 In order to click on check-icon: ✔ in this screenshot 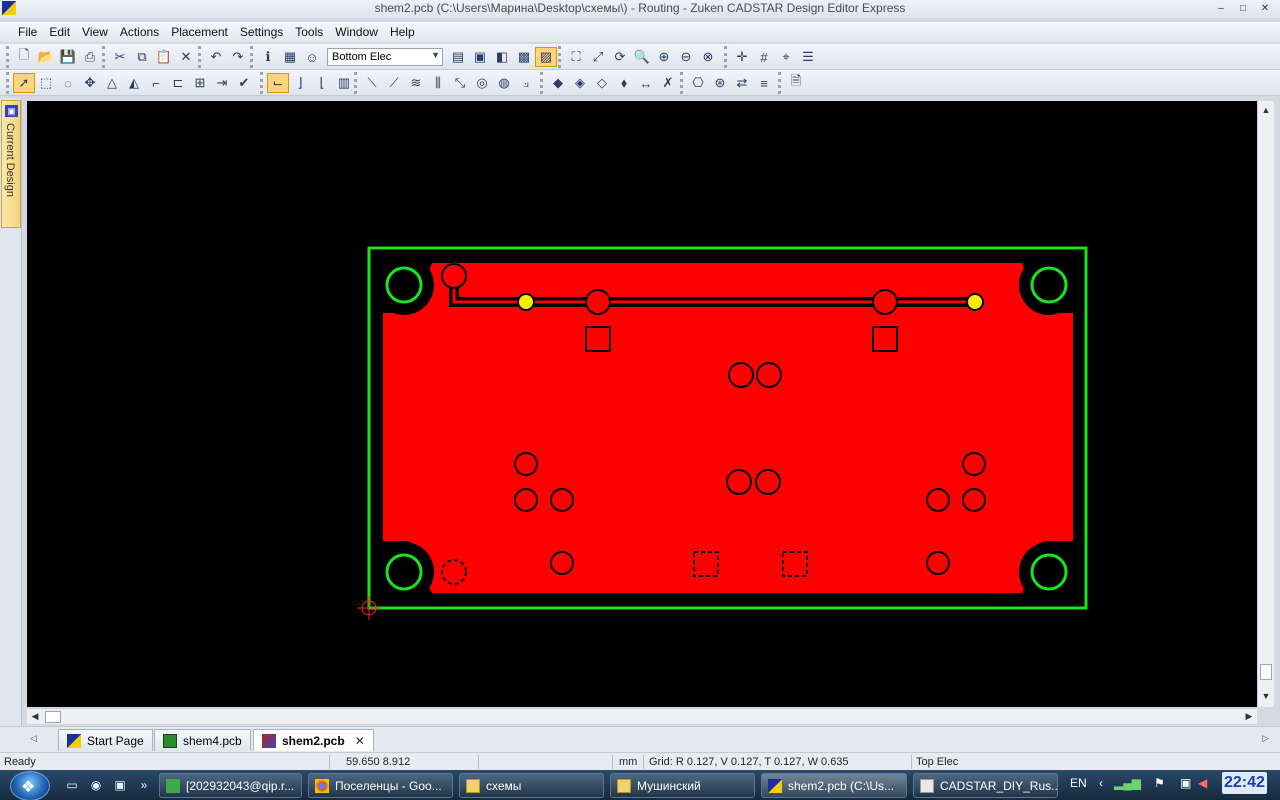, I will do `click(244, 83)`.